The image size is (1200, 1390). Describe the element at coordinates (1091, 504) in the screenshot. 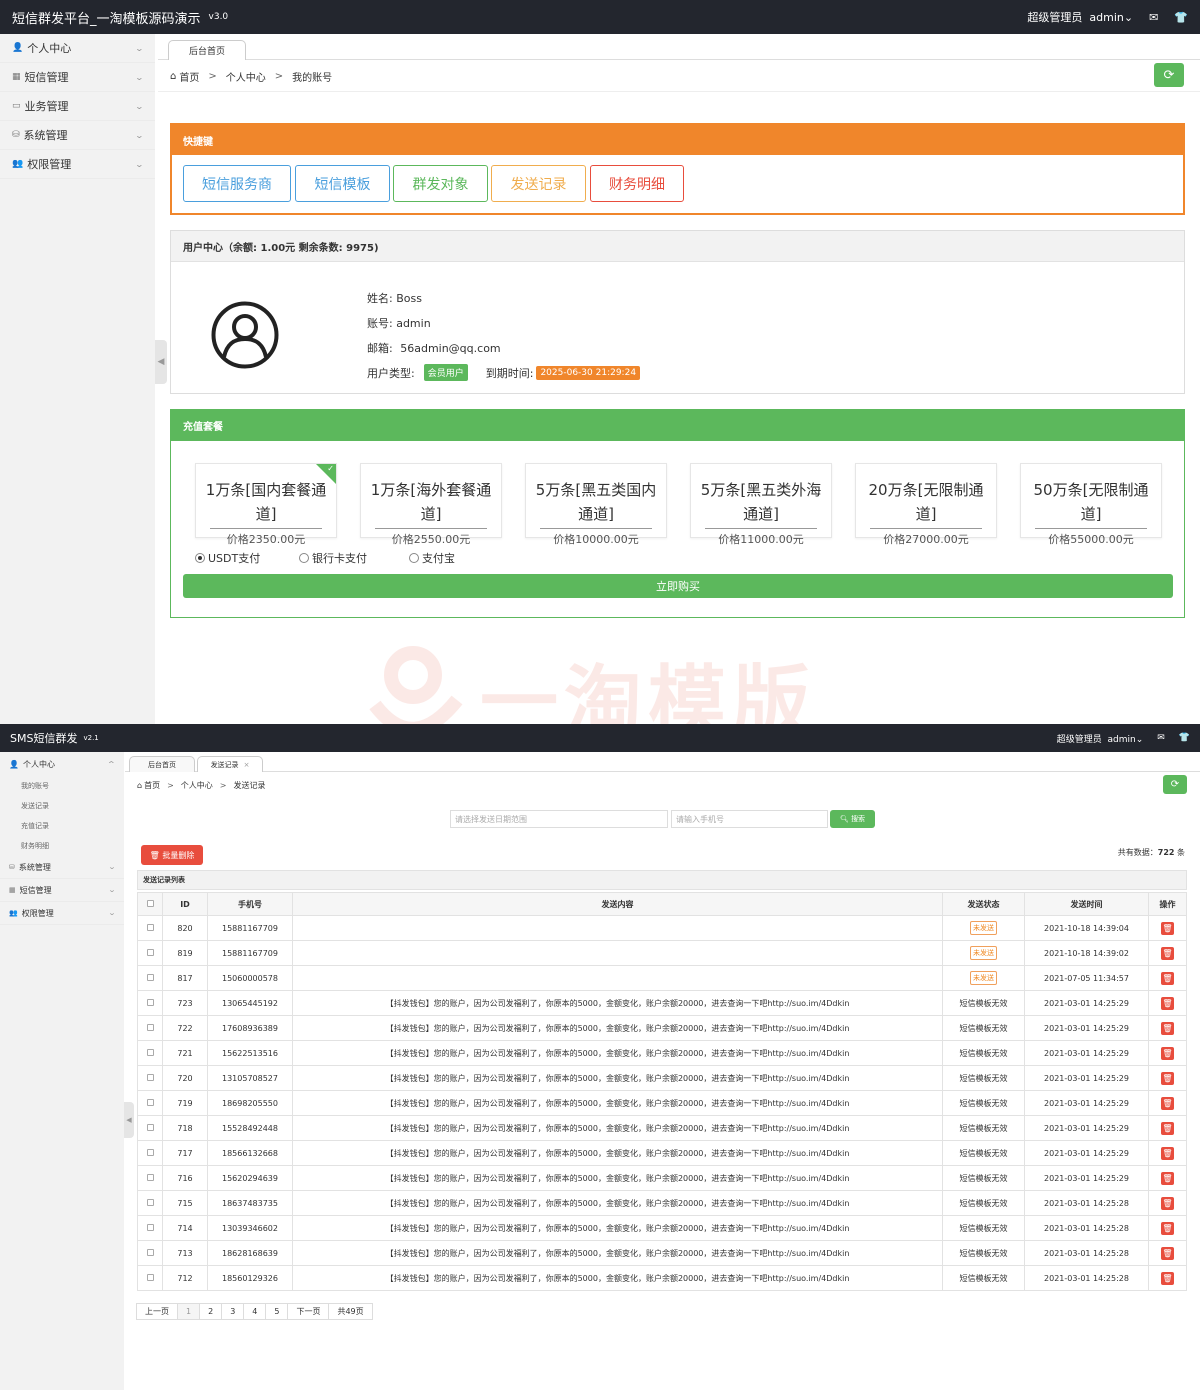

I see `package-card: 50万条[无限制通道] 价格55000.00元` at that location.